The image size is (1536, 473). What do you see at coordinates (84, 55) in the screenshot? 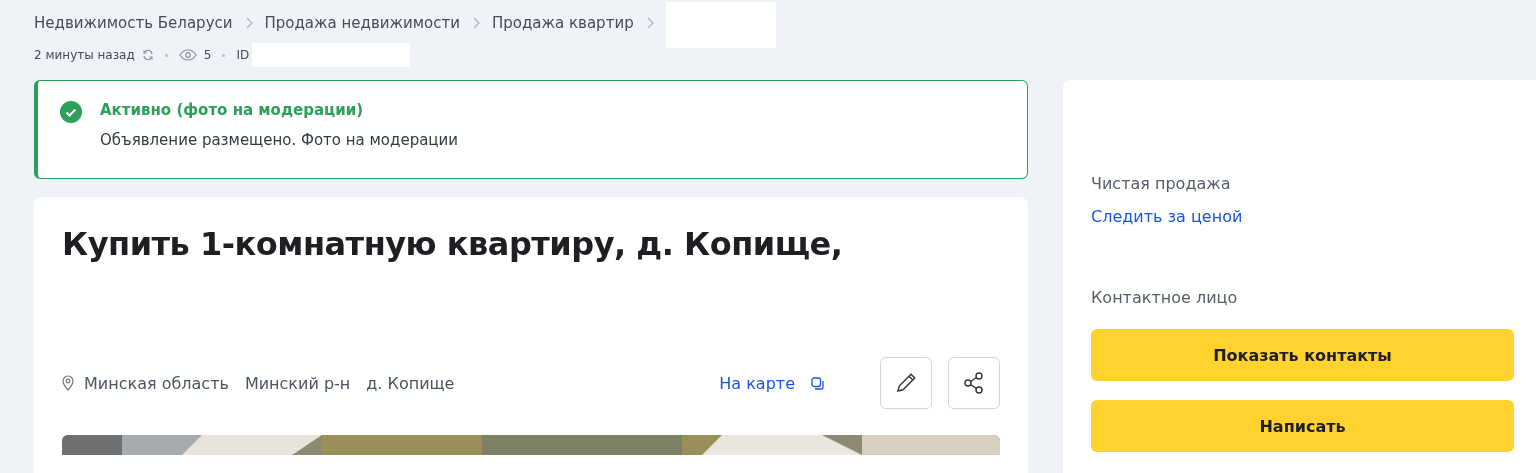
I see `posted-time: 2 минуты назад` at bounding box center [84, 55].